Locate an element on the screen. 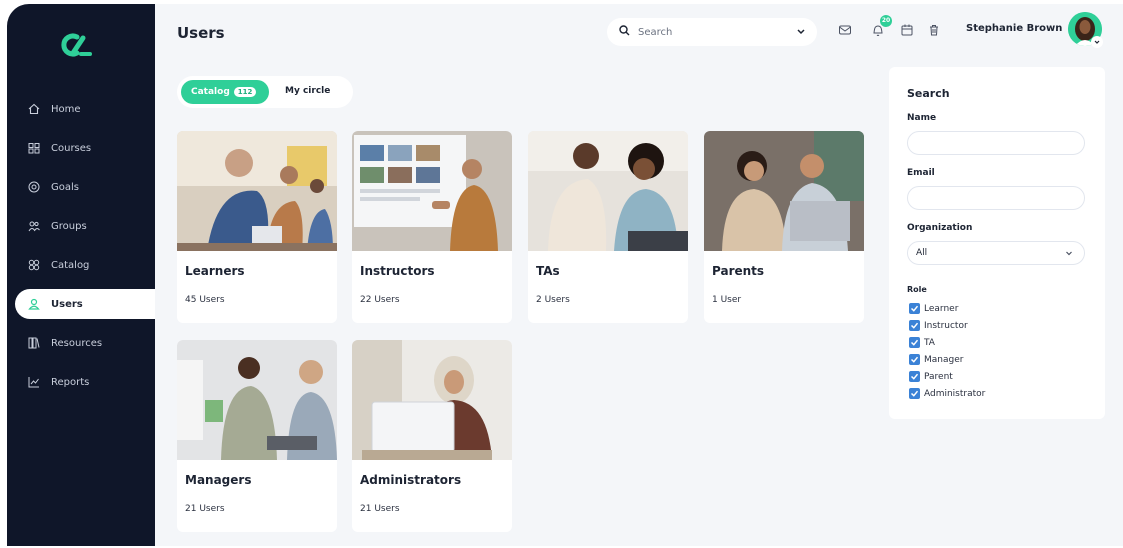  card-title: TAs is located at coordinates (548, 271).